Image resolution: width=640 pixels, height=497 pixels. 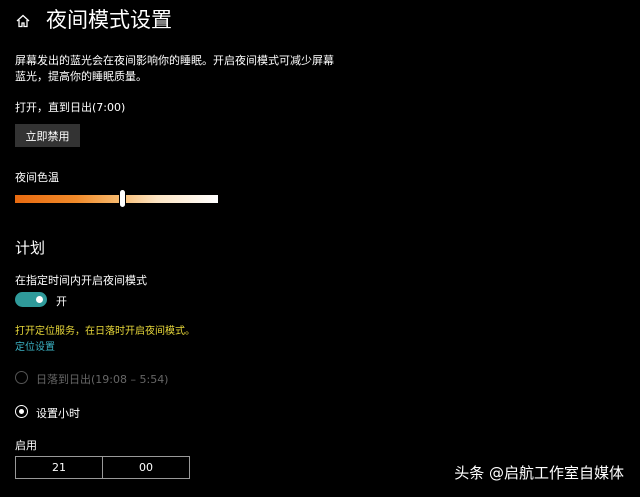 I want to click on radio-set-hours, so click(x=21, y=411).